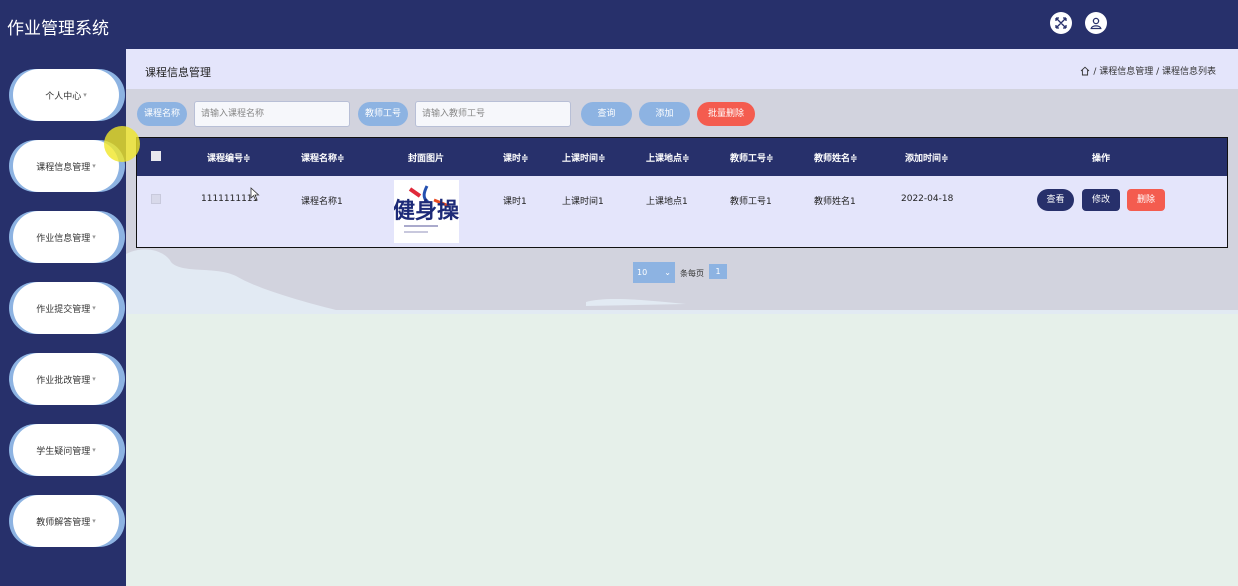  Describe the element at coordinates (682, 69) in the screenshot. I see `breadcrumb-bar: 课程信息管理 / 课程信息管理 / 课程信息列表` at that location.